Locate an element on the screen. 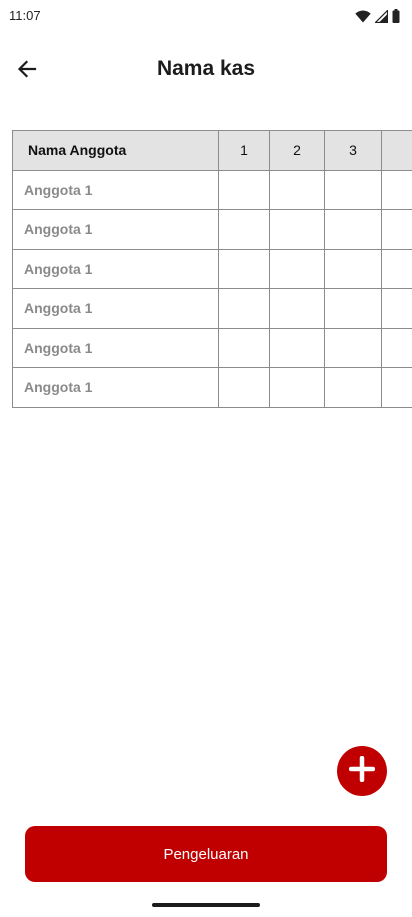  column-header-3: 3 is located at coordinates (353, 150).